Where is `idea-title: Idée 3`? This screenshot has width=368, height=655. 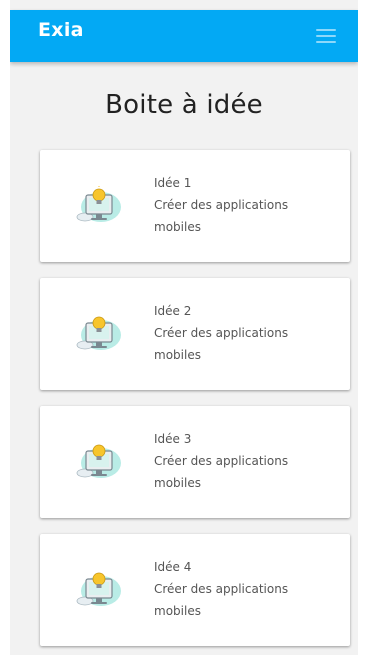
idea-title: Idée 3 is located at coordinates (173, 439).